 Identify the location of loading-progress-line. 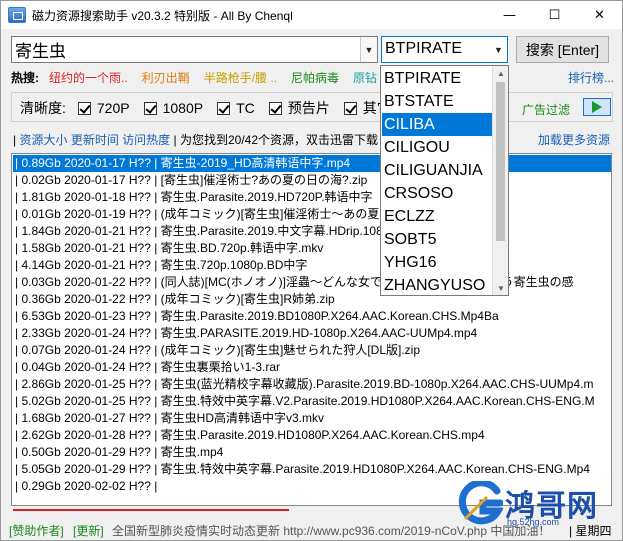
(151, 510).